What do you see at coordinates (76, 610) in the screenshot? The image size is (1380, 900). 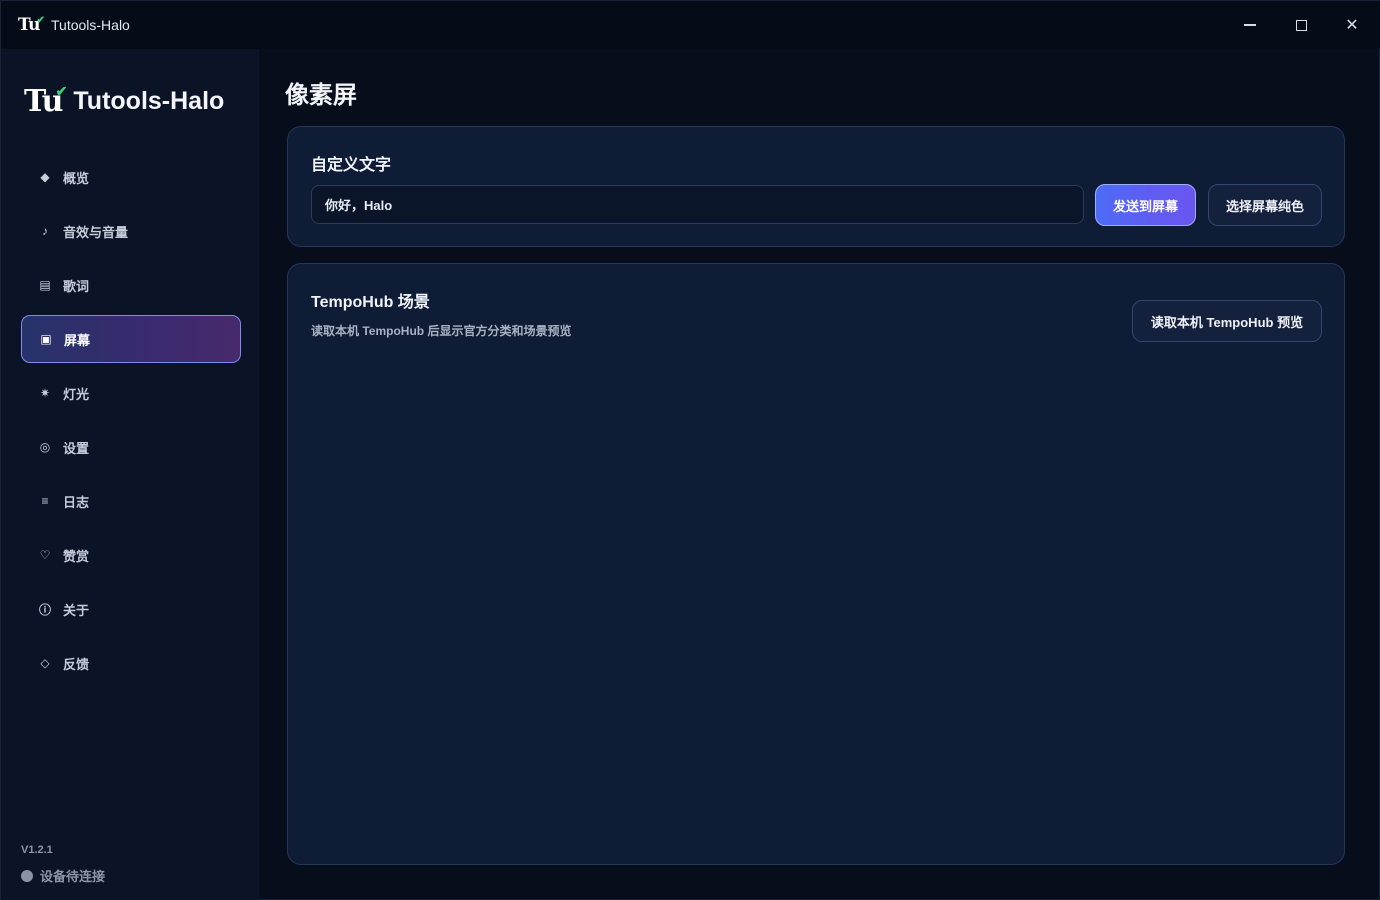 I see `sidebar-item-label: 关于` at bounding box center [76, 610].